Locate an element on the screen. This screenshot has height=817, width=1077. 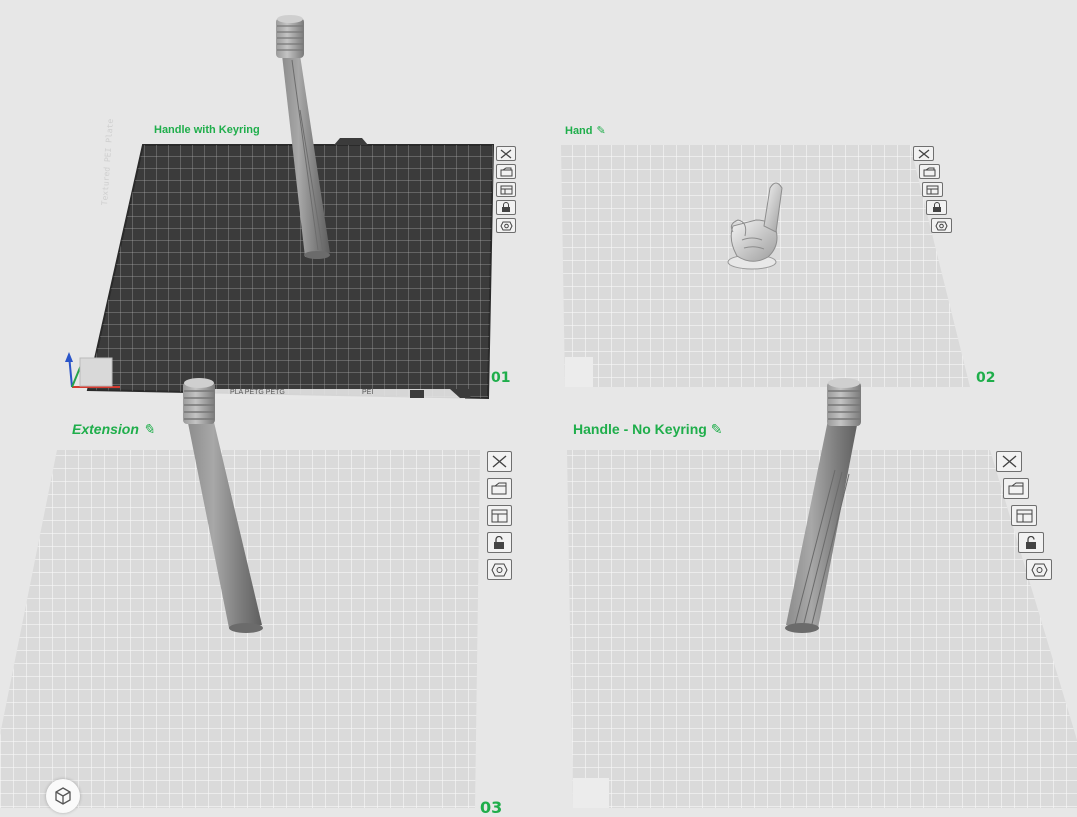
plate-1-toolbar is located at coordinates (506, 189).